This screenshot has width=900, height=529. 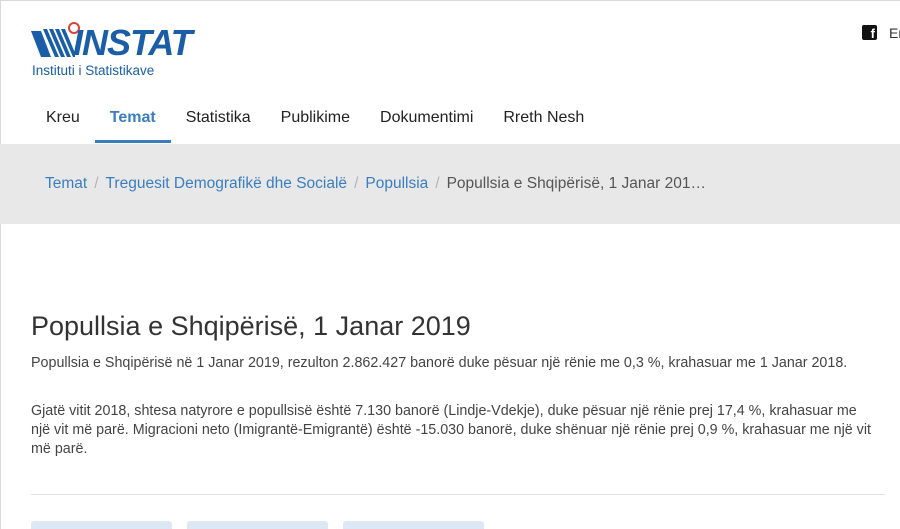 What do you see at coordinates (0, 264) in the screenshot?
I see `left-border` at bounding box center [0, 264].